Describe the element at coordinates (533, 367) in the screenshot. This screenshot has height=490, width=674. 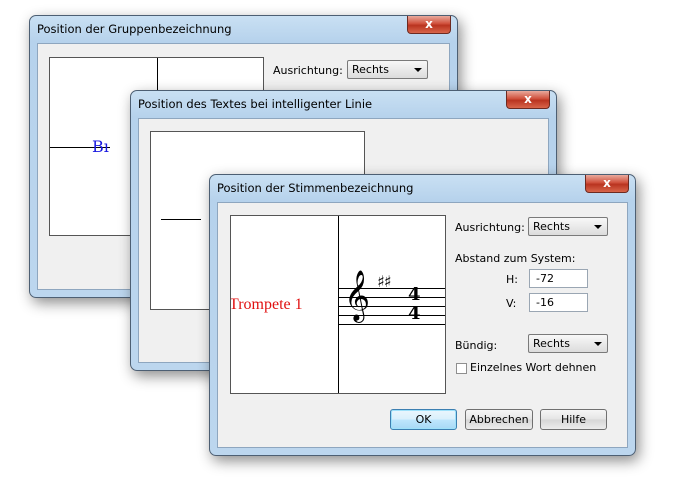
I see `stretch-word-label: Einzelnes Wort dehnen` at that location.